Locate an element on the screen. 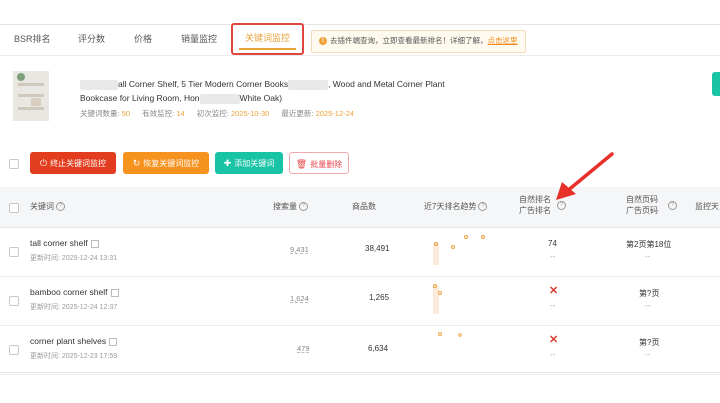 The height and width of the screenshot is (403, 720). col-product-count: 商品数 is located at coordinates (364, 206).